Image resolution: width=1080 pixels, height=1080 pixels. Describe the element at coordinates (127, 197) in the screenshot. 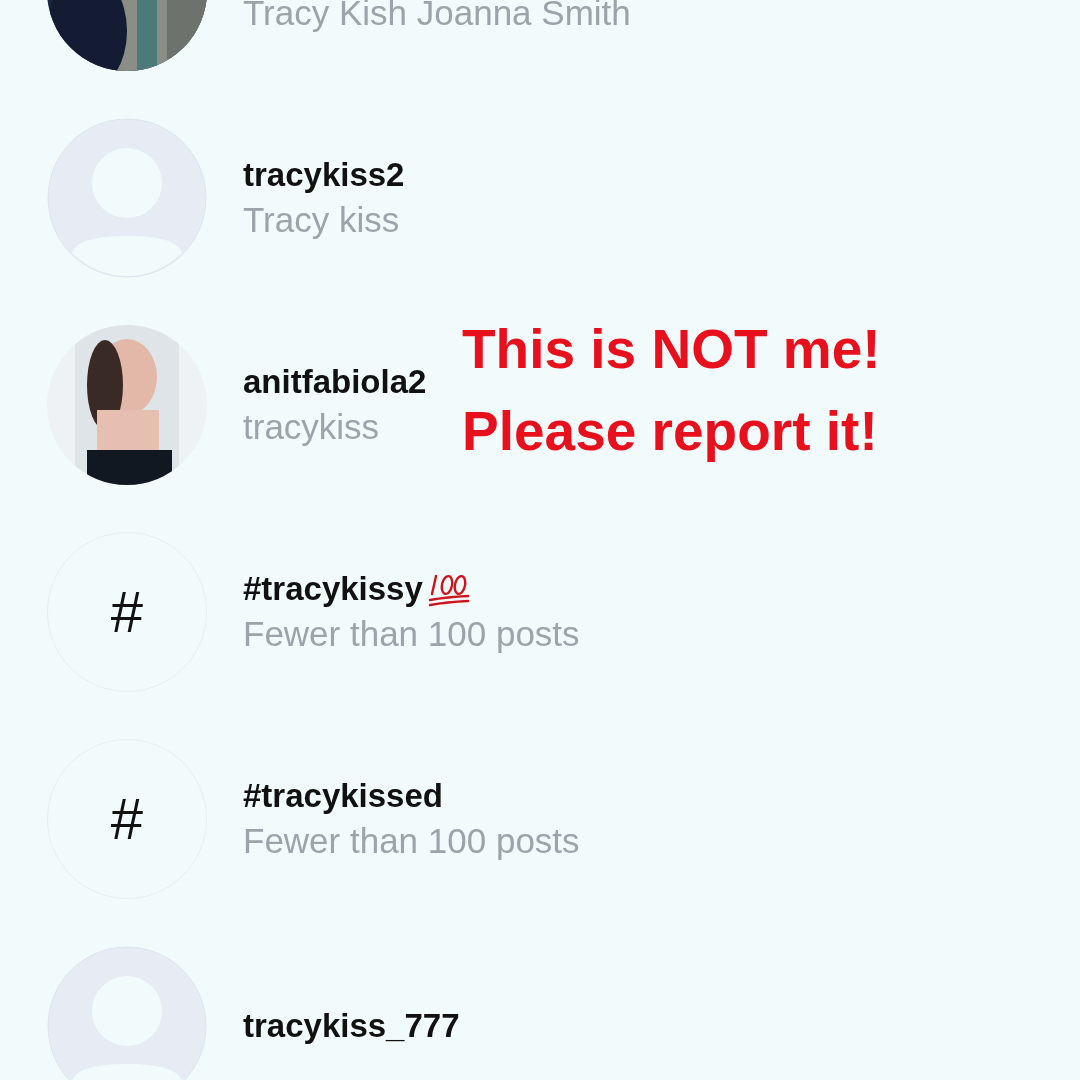

I see `avatar-placeholder-icon` at that location.